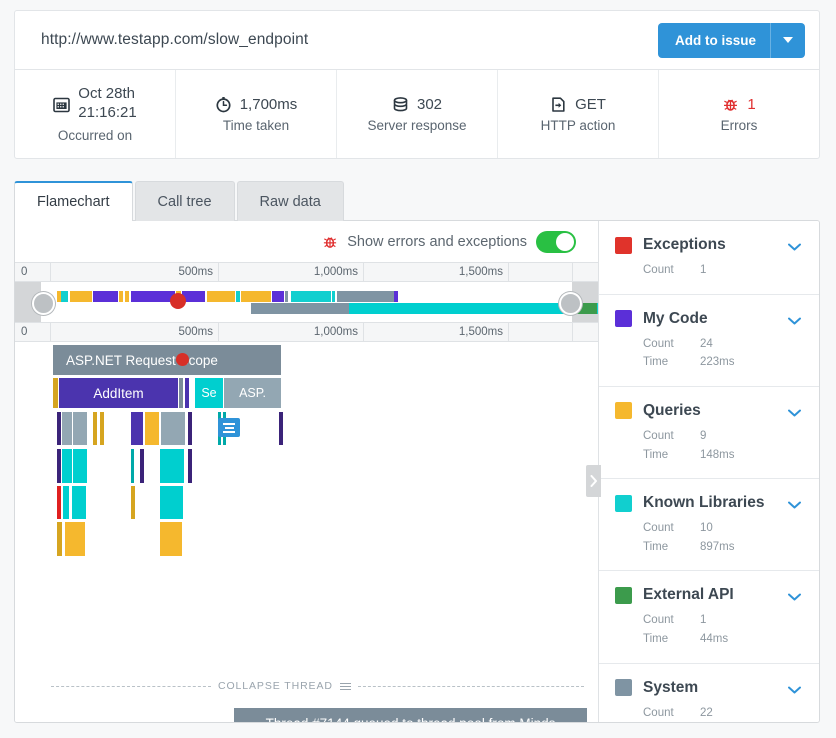  I want to click on legend-count-value: 1, so click(703, 620).